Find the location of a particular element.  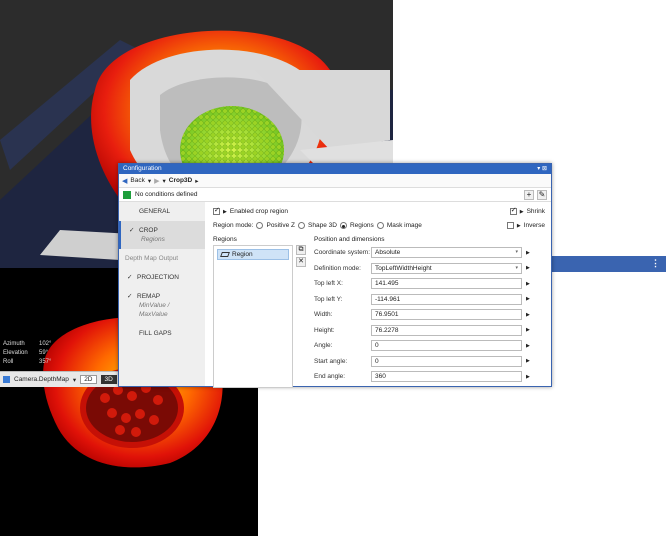

shrink-row: ▶ Shrink is located at coordinates (527, 210).